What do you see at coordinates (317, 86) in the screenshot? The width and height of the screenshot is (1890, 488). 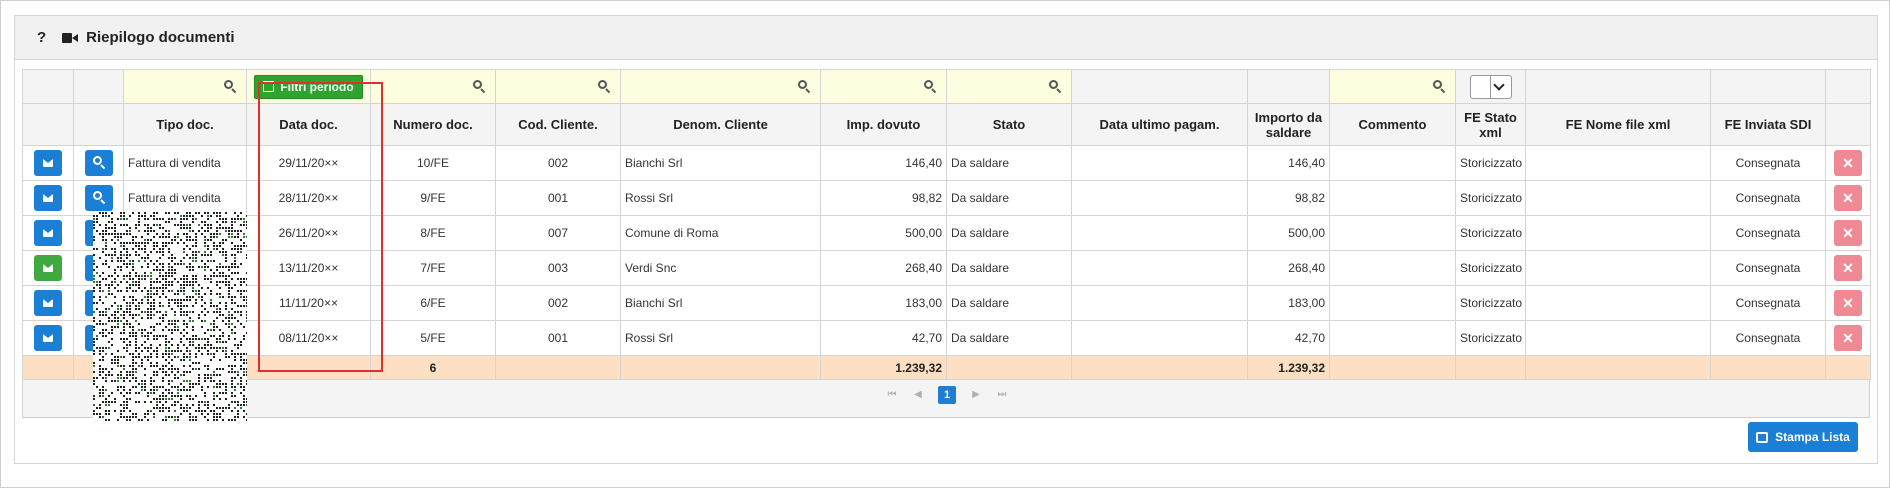 I see `filtri-periodo-label: Filtri periodo` at bounding box center [317, 86].